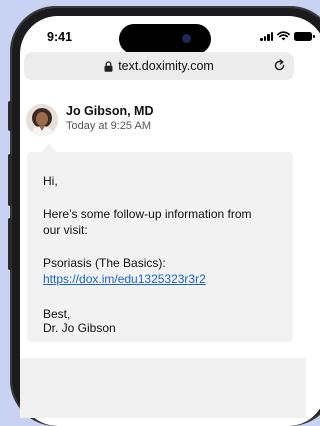 The width and height of the screenshot is (320, 426). What do you see at coordinates (108, 66) in the screenshot?
I see `lock-icon` at bounding box center [108, 66].